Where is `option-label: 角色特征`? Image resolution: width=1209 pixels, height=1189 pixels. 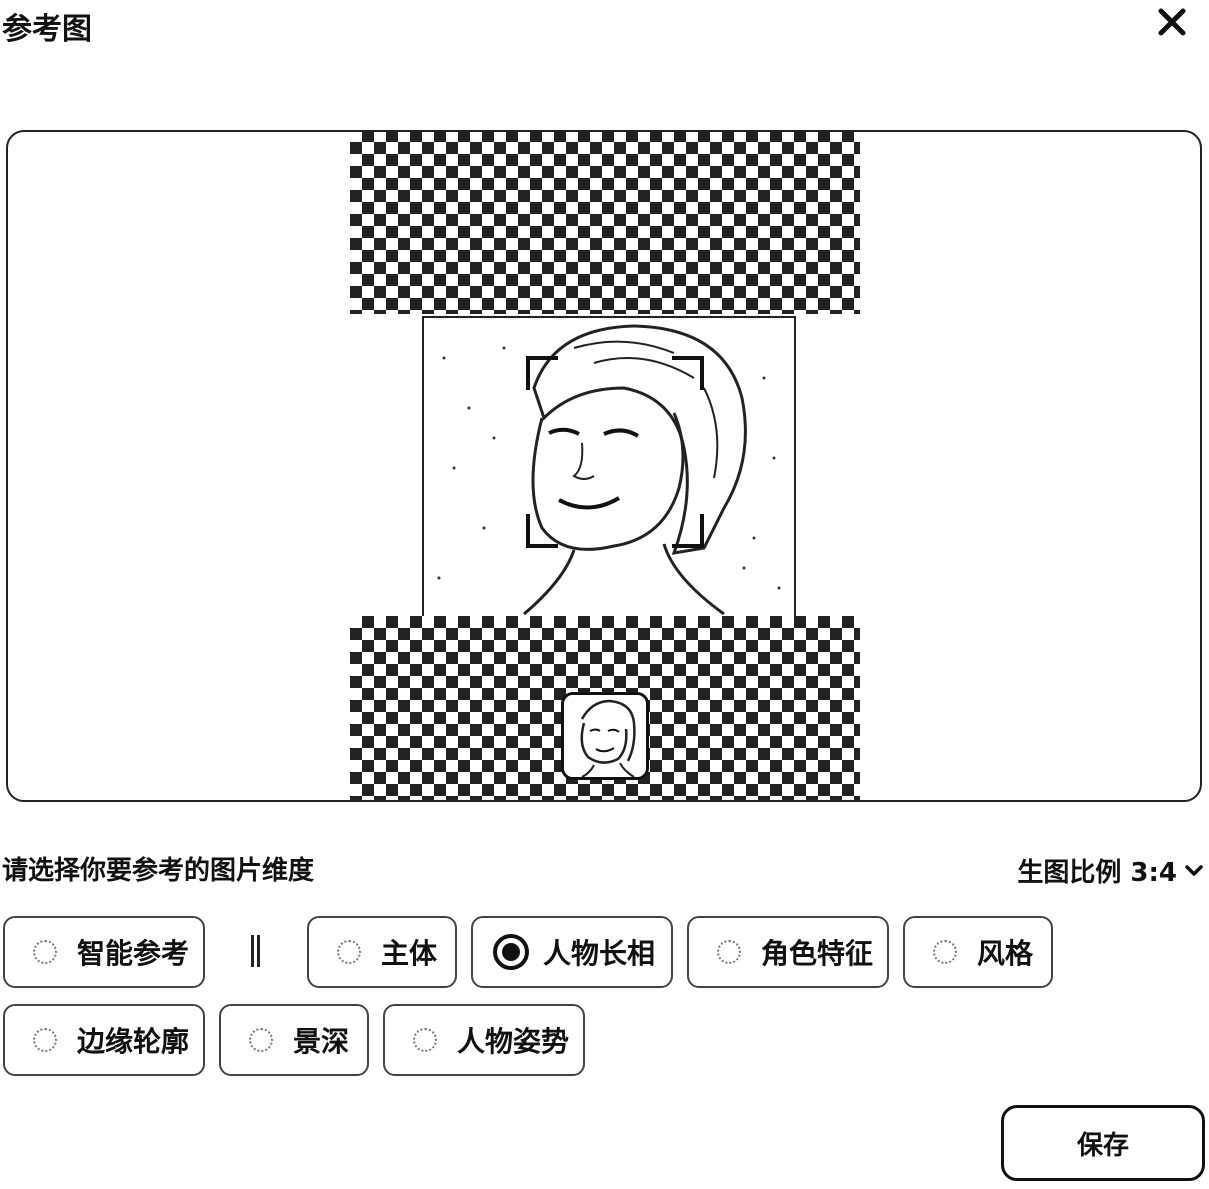 option-label: 角色特征 is located at coordinates (817, 953).